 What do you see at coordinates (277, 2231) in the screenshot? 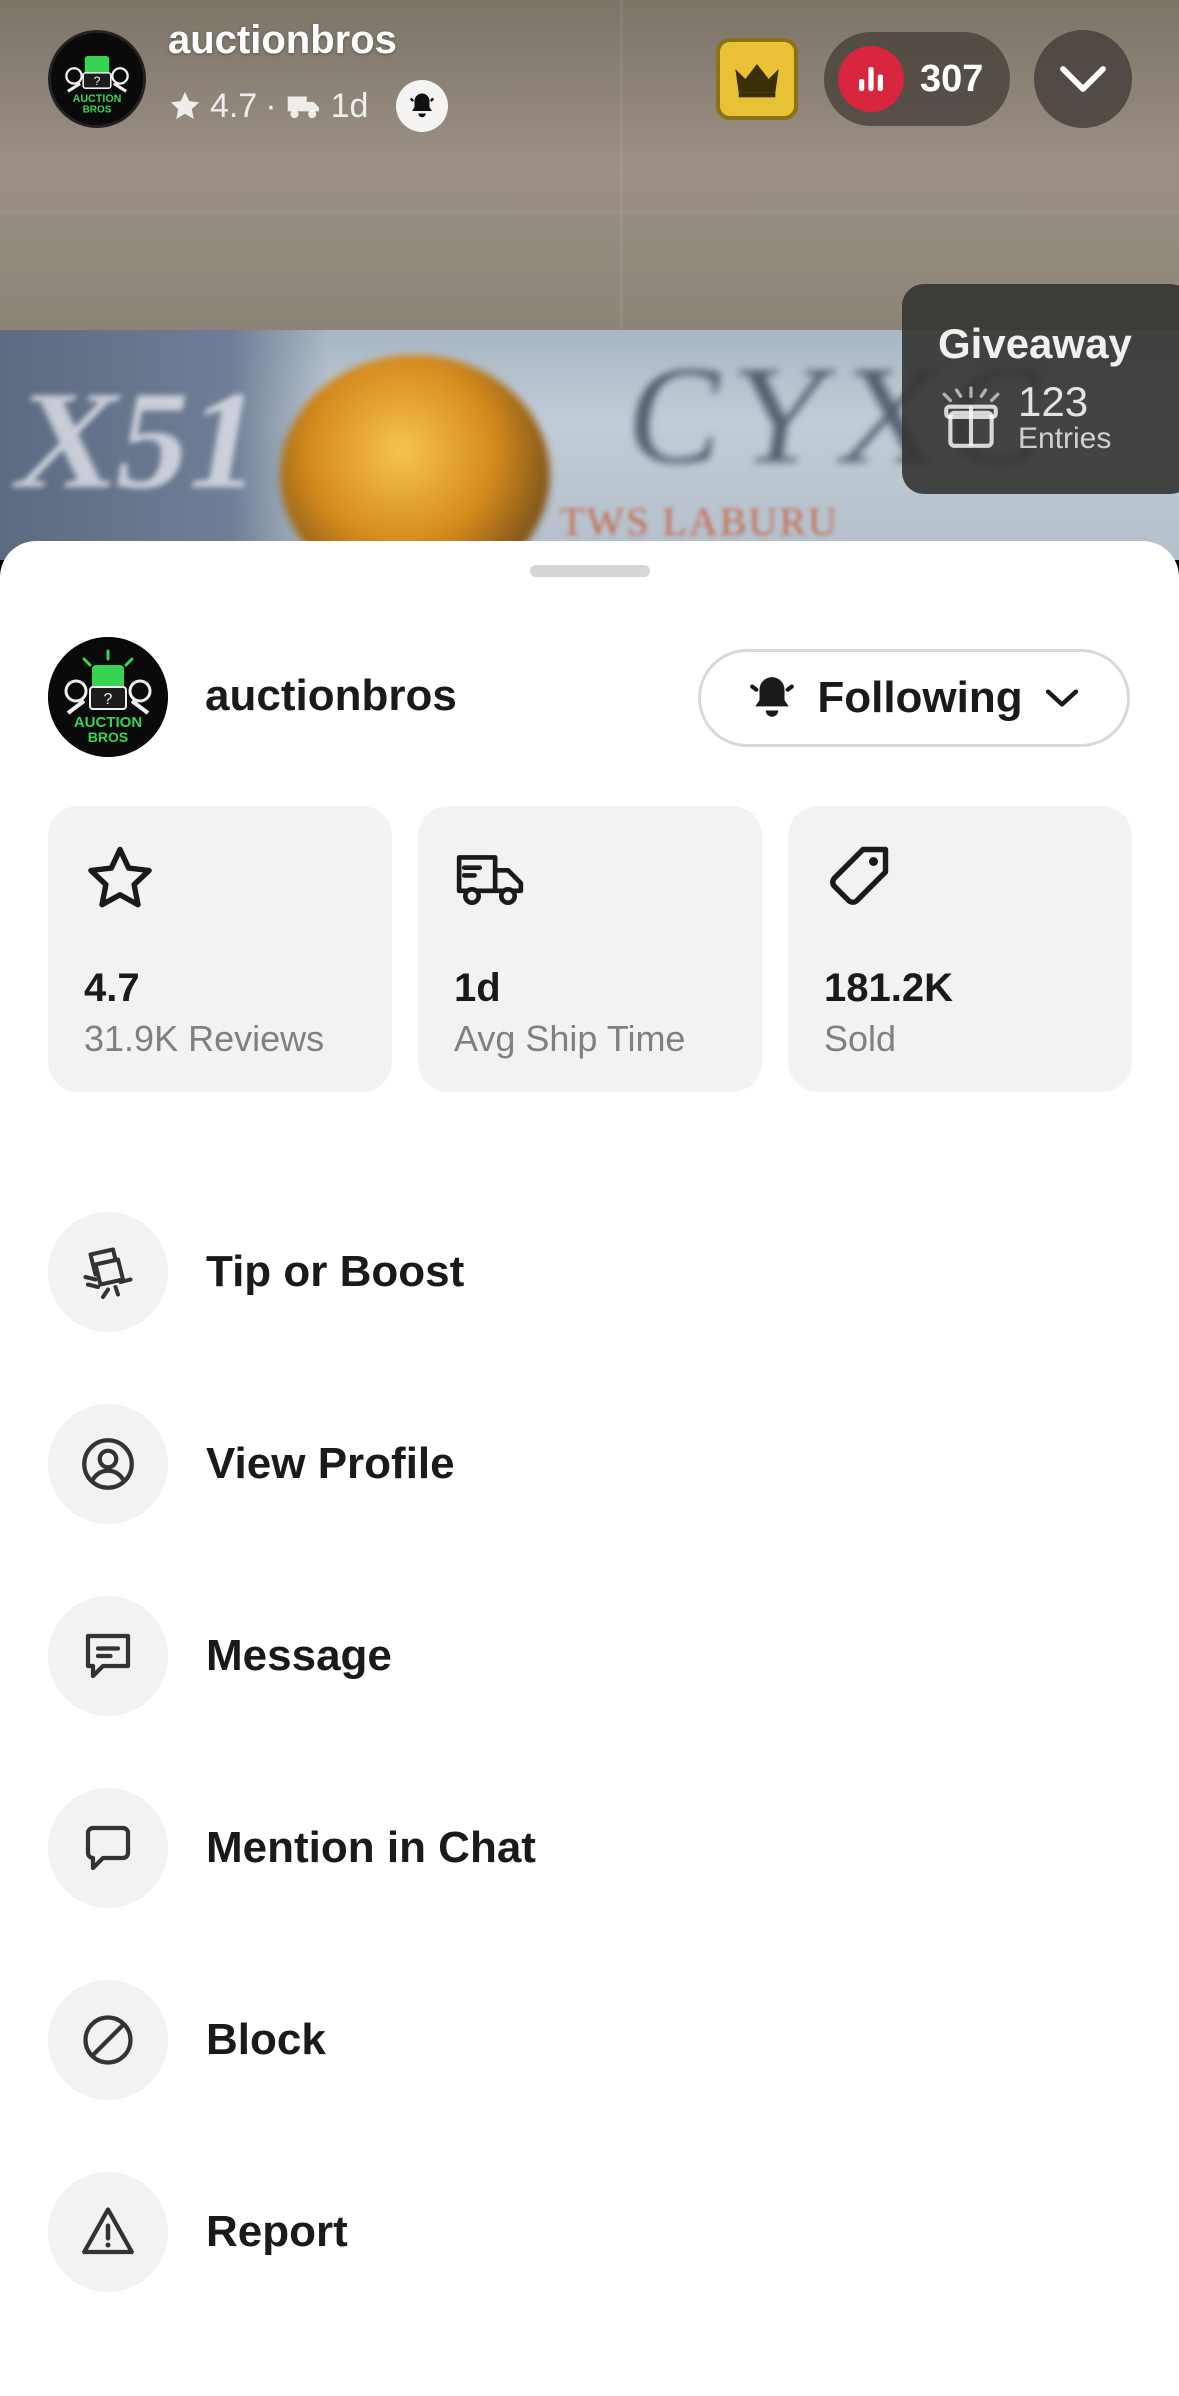
I see `action-label: Report` at bounding box center [277, 2231].